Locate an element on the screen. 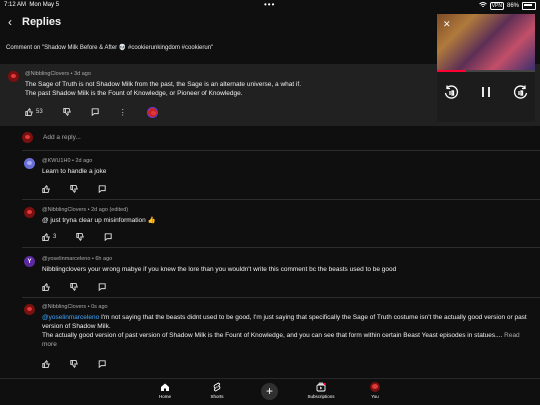 This screenshot has width=540, height=405. comment-time: 0s ago is located at coordinates (99, 307).